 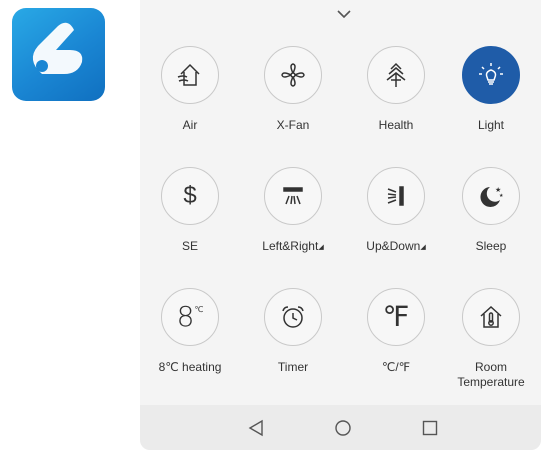 I want to click on light-bulb-icon, so click(x=491, y=74).